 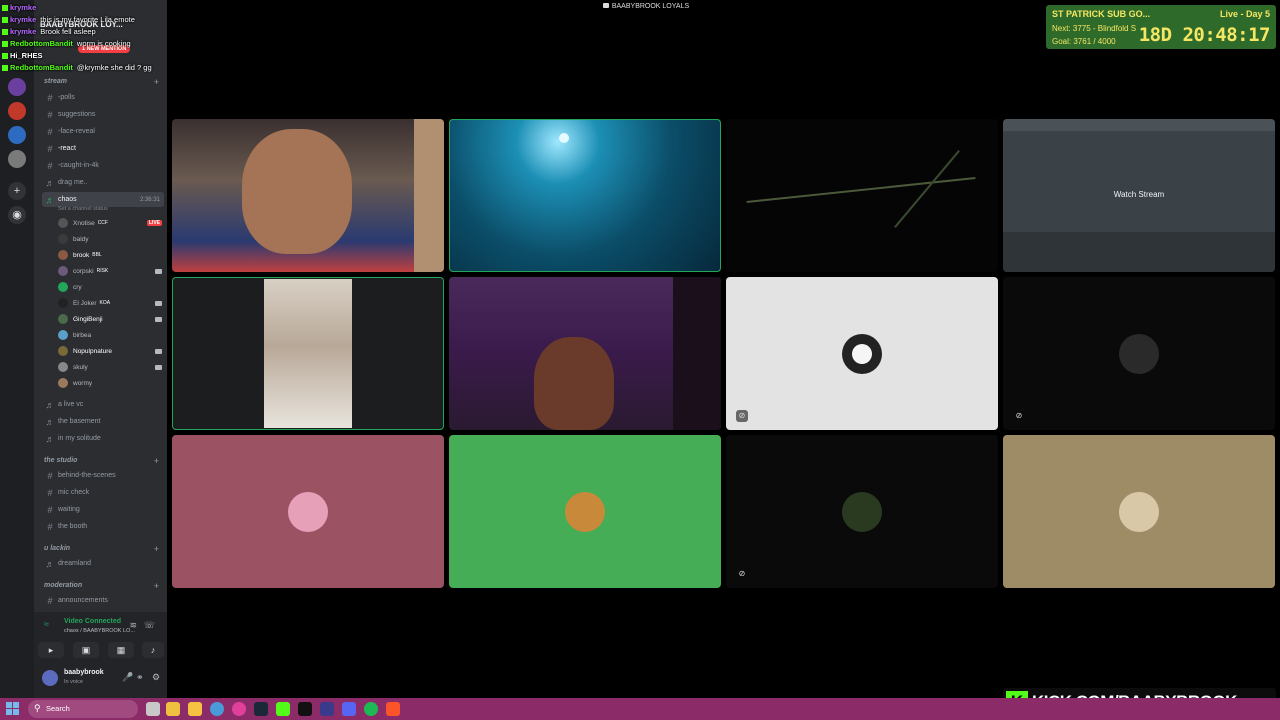 What do you see at coordinates (140, 677) in the screenshot?
I see `headphones-icon: ⚭` at bounding box center [140, 677].